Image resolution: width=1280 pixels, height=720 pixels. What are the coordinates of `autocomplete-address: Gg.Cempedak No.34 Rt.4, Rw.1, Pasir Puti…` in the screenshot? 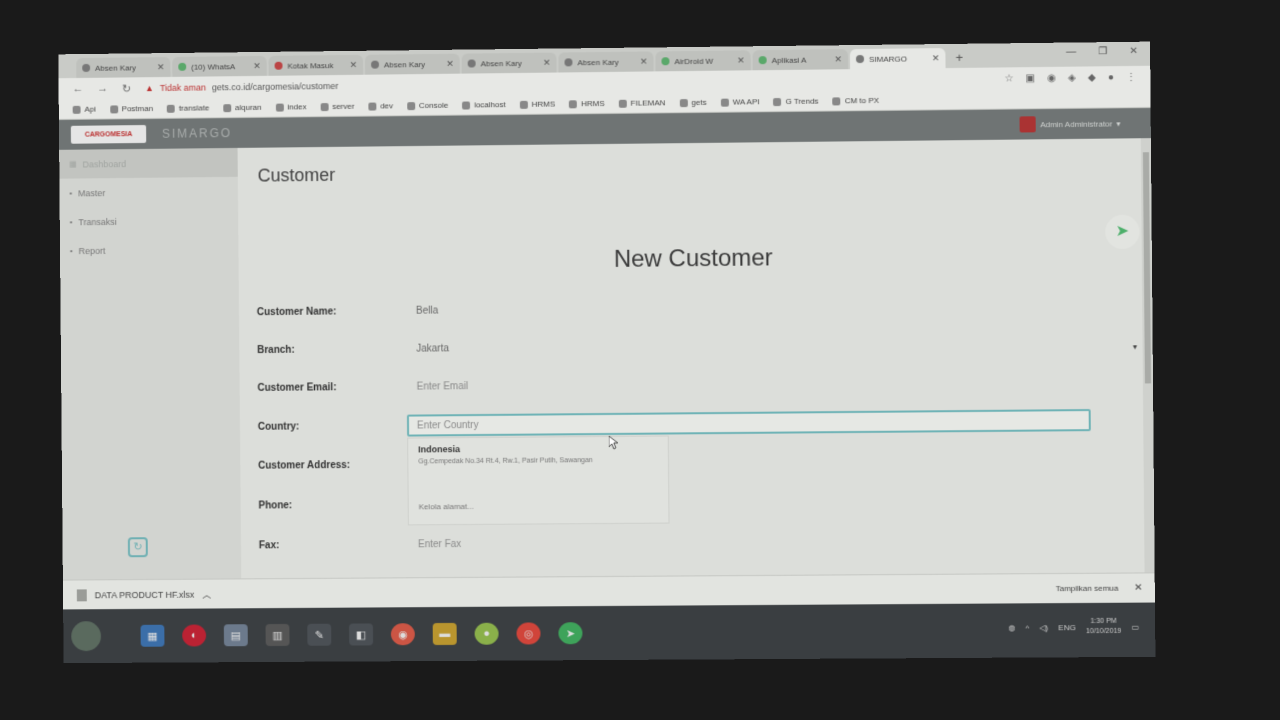 It's located at (505, 461).